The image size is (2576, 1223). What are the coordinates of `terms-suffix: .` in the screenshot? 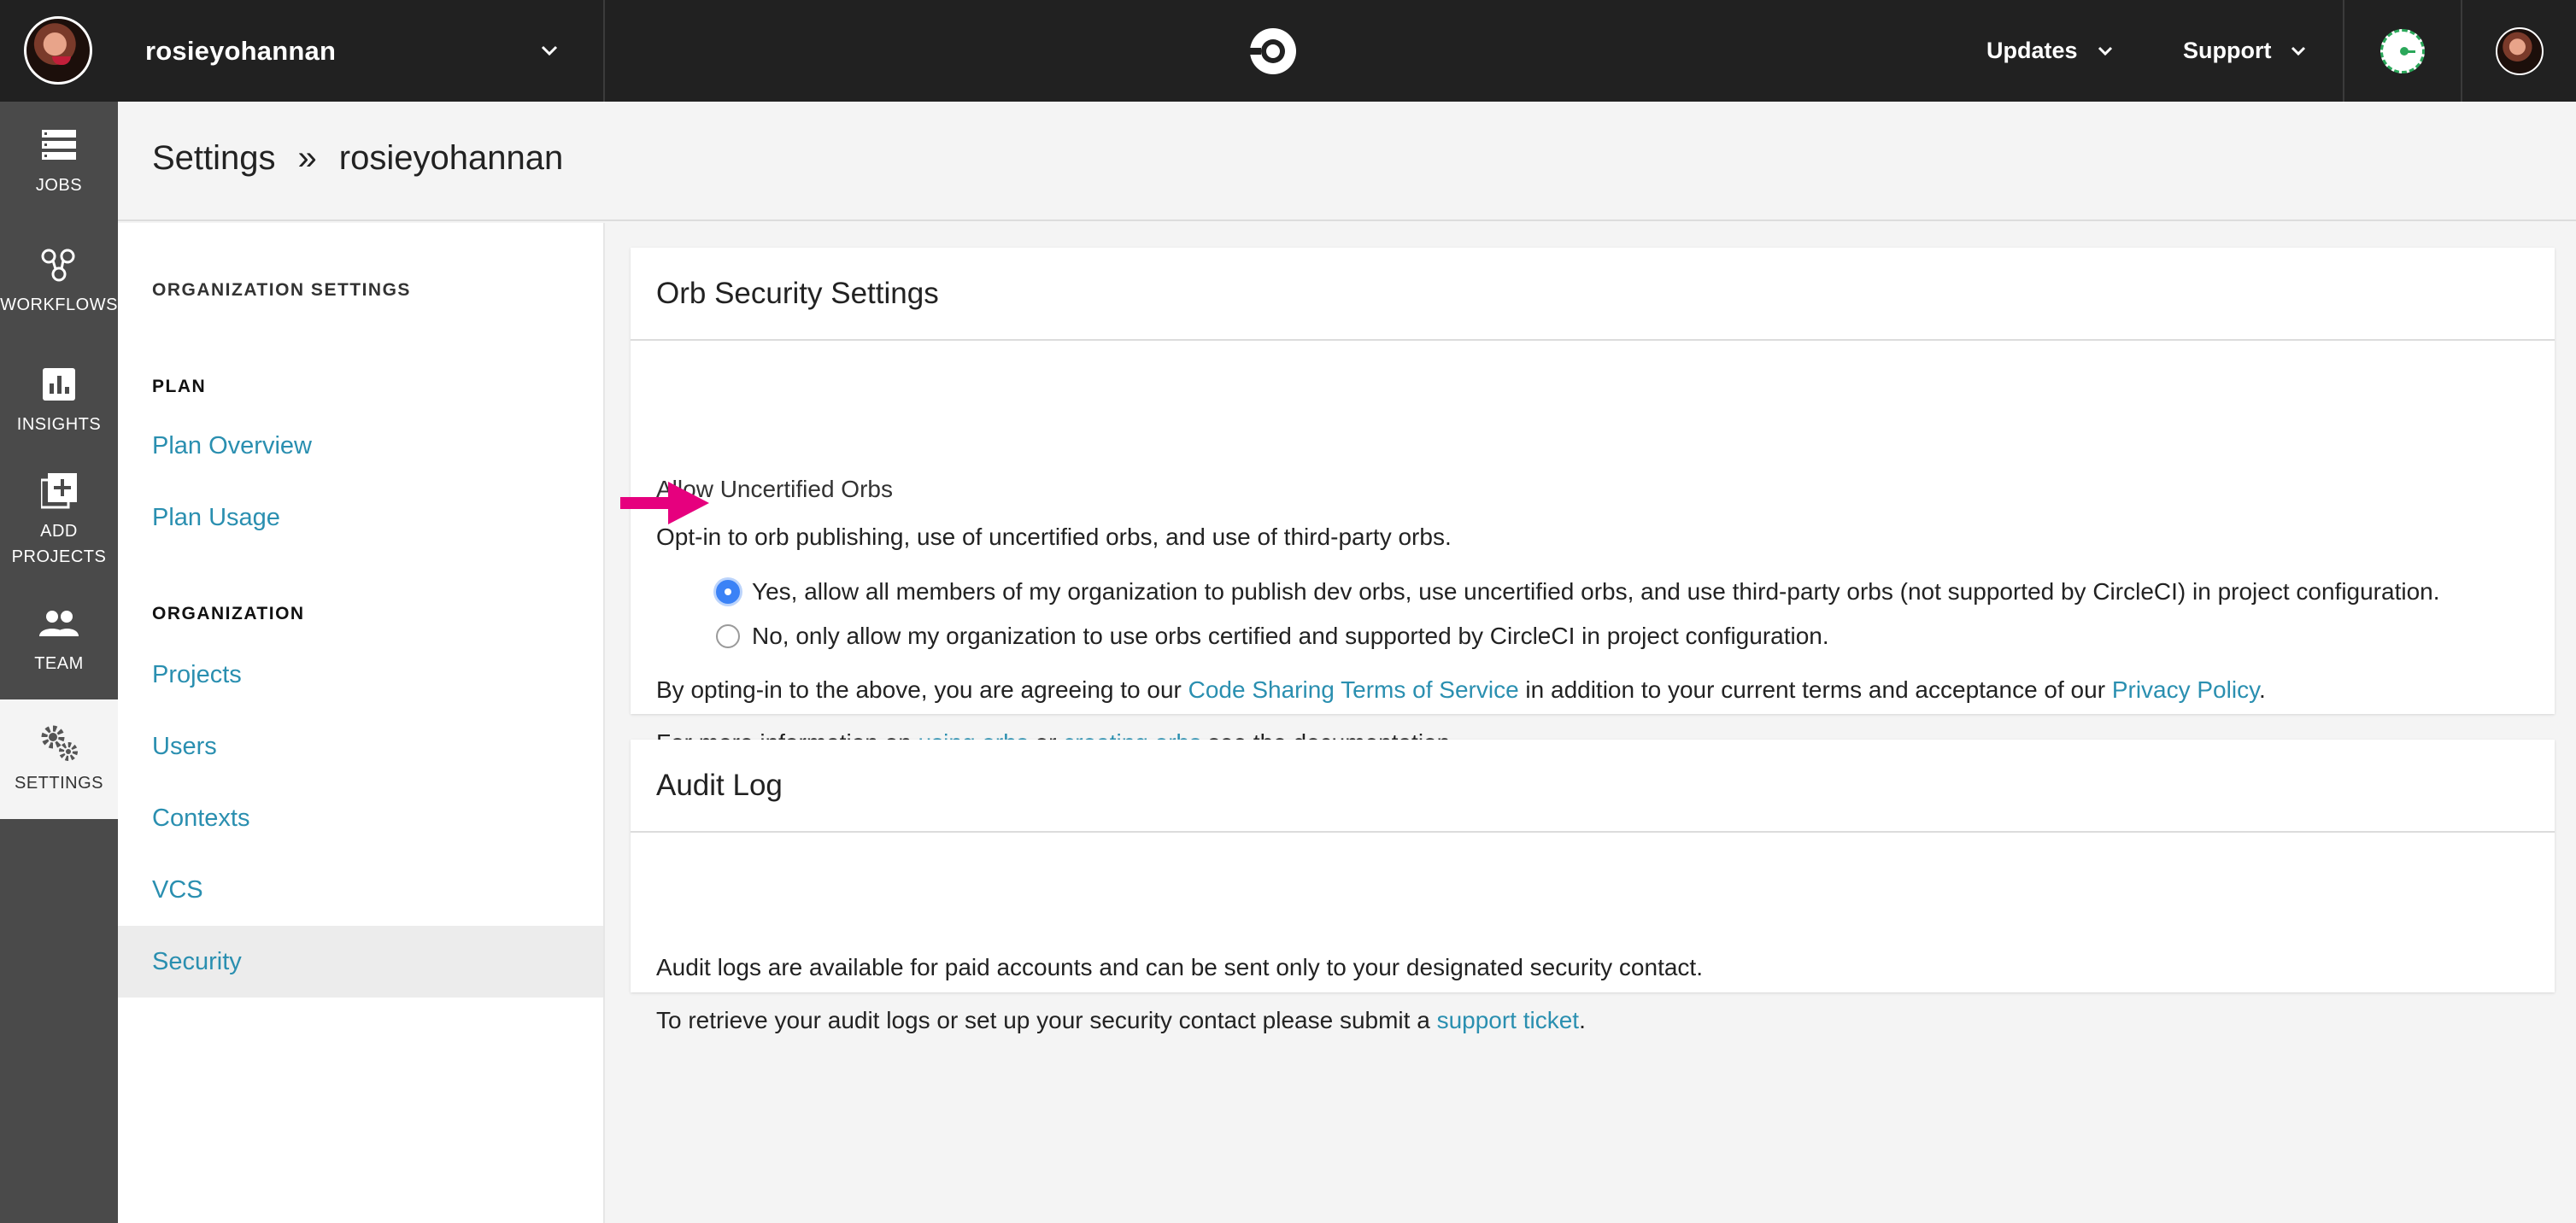 It's located at (2262, 689).